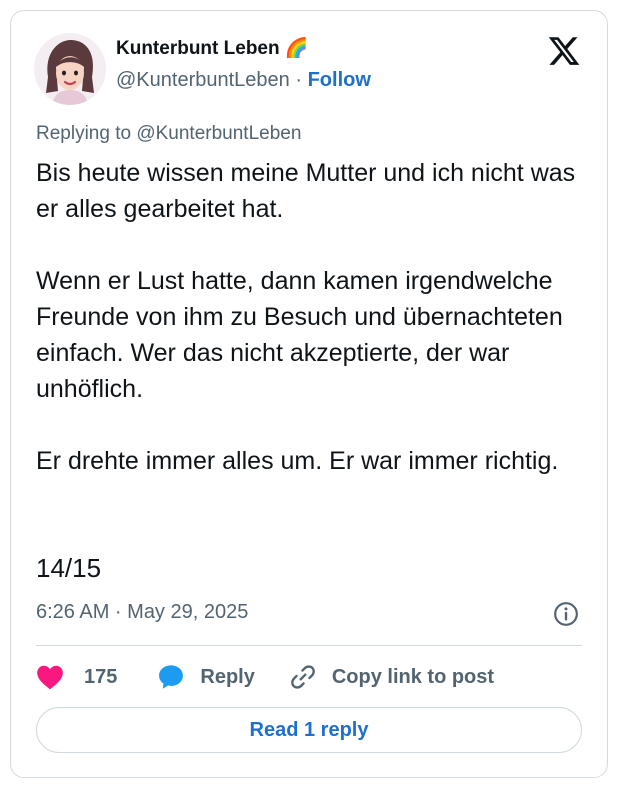 Image resolution: width=620 pixels, height=790 pixels. What do you see at coordinates (168, 134) in the screenshot?
I see `replying-to: Replying to @KunterbuntLeben` at bounding box center [168, 134].